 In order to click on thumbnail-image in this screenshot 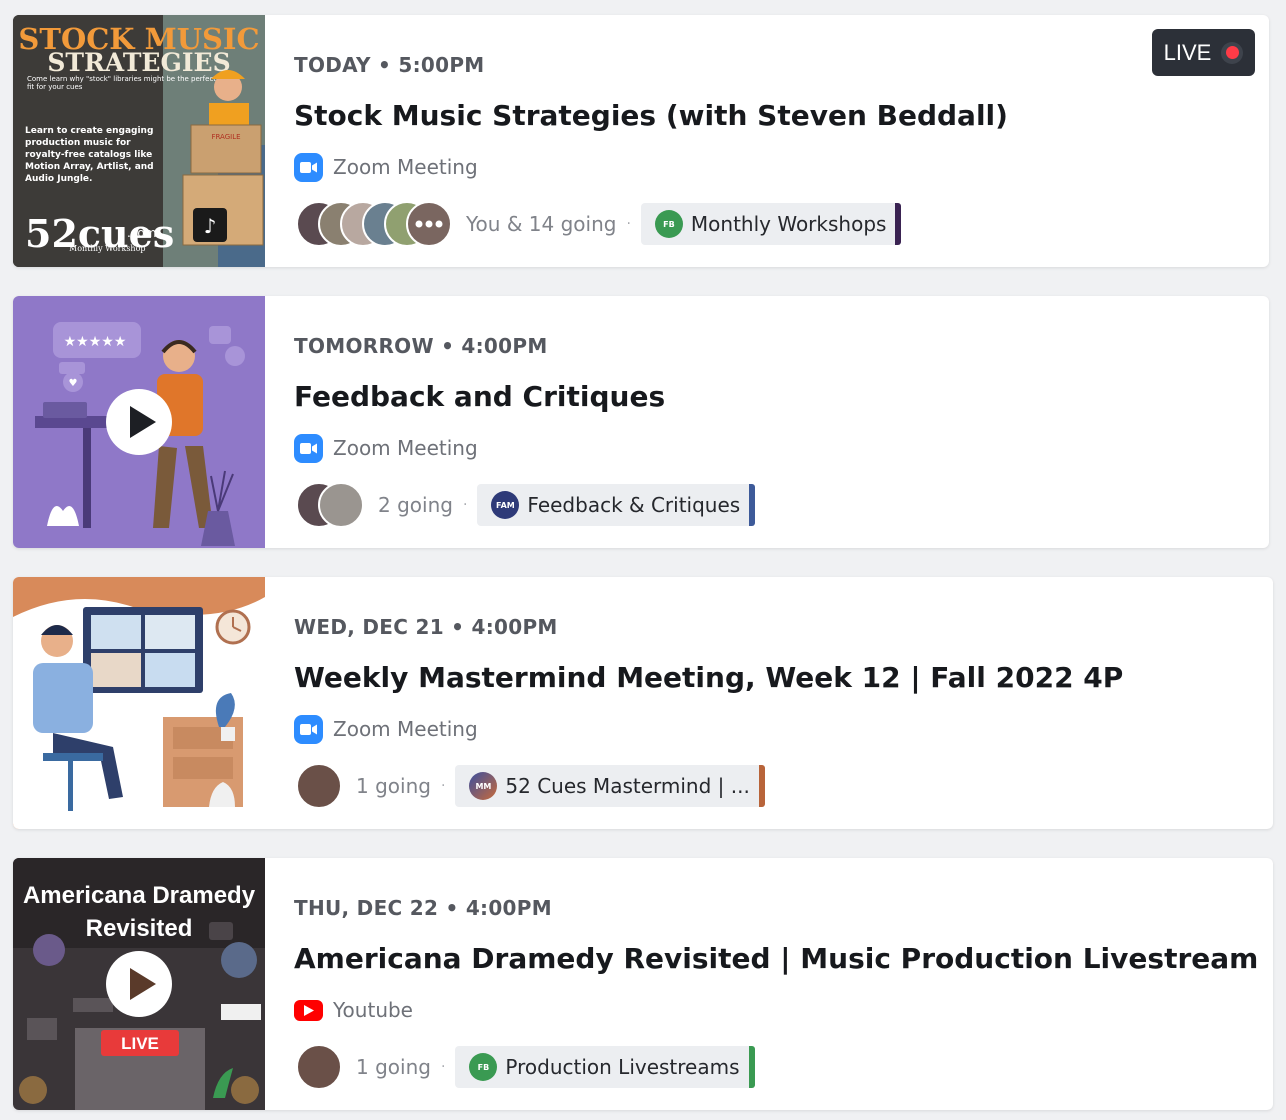, I will do `click(139, 703)`.